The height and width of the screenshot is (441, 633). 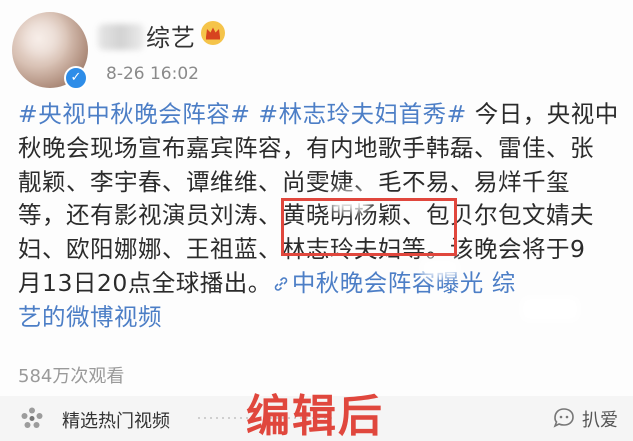 What do you see at coordinates (121, 37) in the screenshot?
I see `blurred-name` at bounding box center [121, 37].